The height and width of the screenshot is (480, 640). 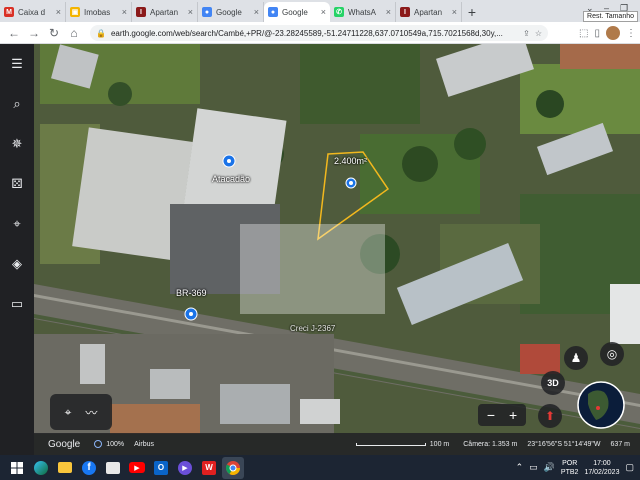 What do you see at coordinates (161, 468) in the screenshot?
I see `outlook-icon: O` at bounding box center [161, 468].